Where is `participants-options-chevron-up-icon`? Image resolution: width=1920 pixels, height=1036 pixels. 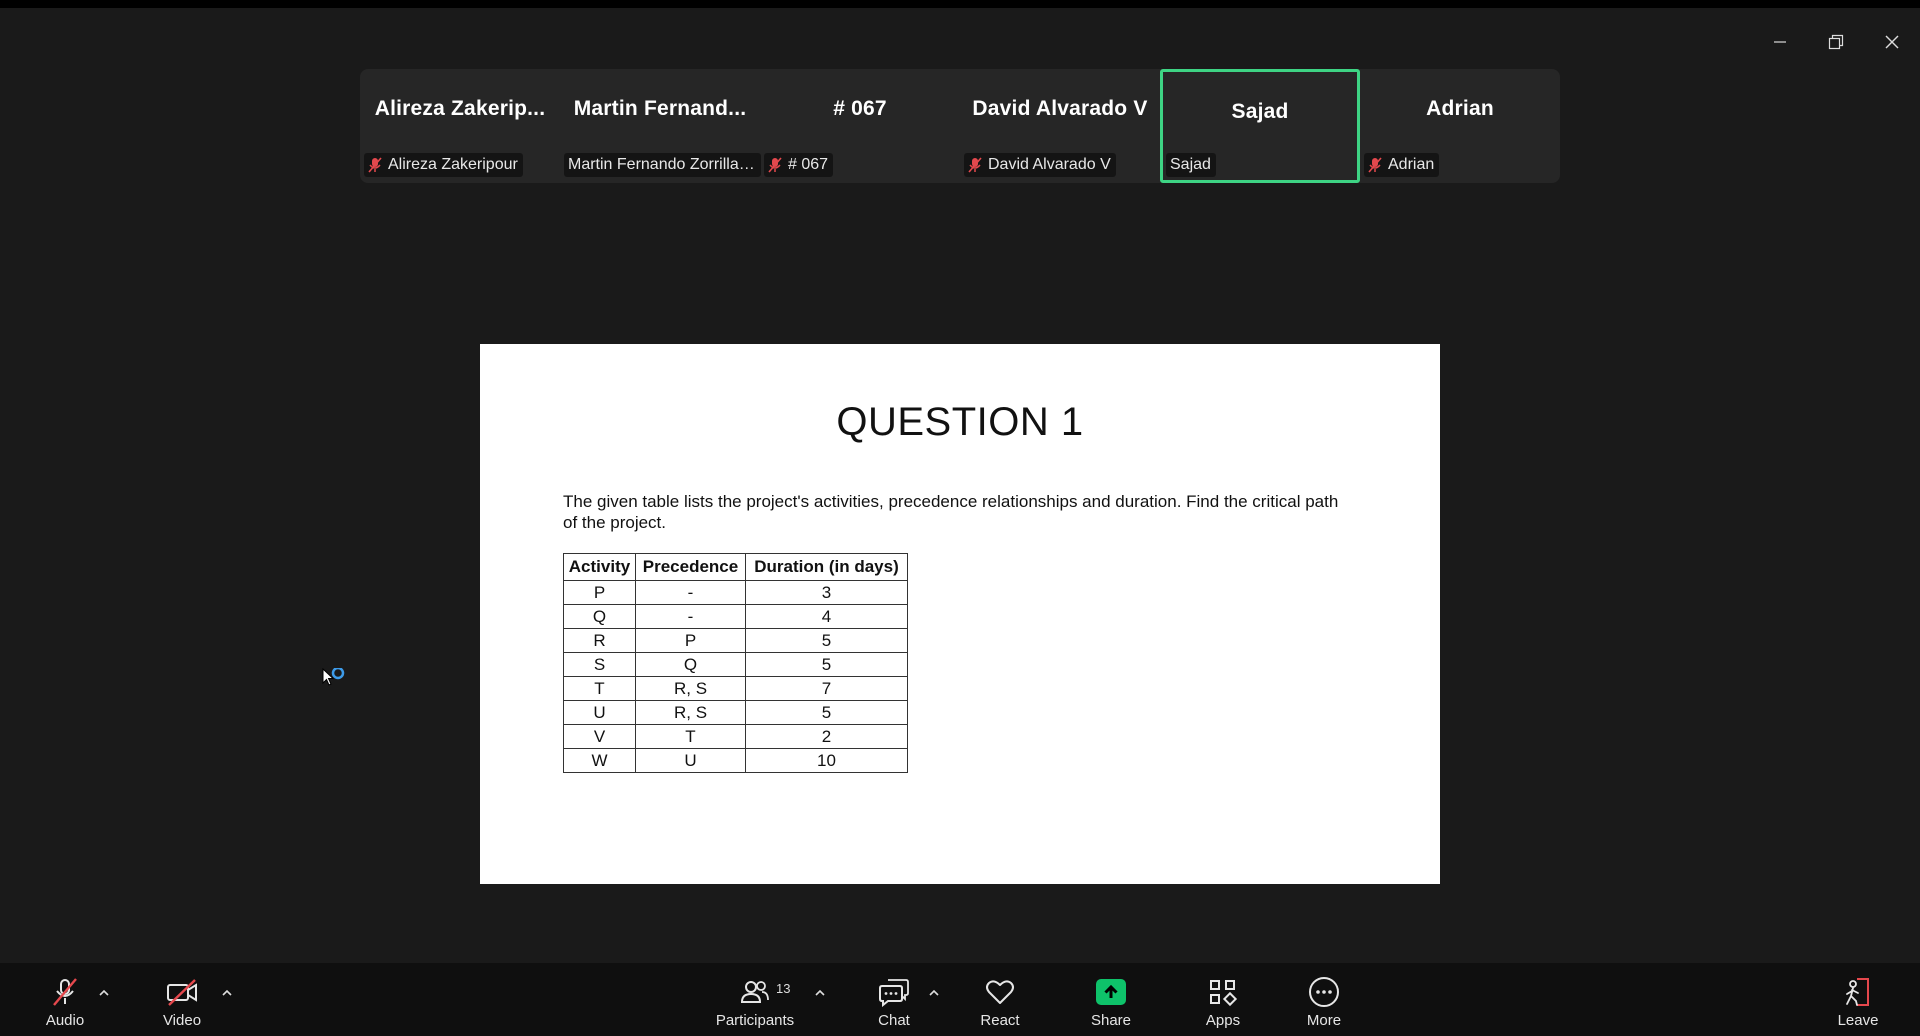 participants-options-chevron-up-icon is located at coordinates (820, 994).